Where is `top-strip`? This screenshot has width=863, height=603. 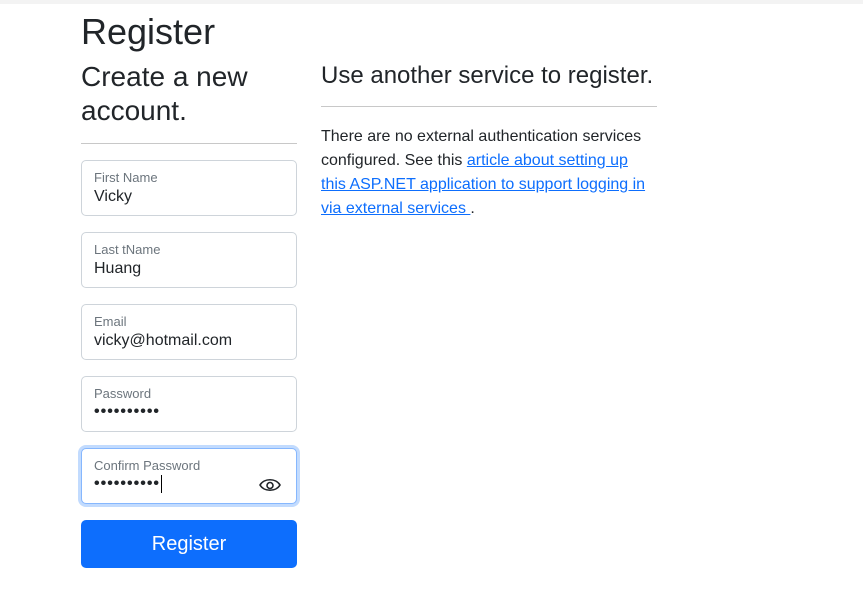 top-strip is located at coordinates (431, 2).